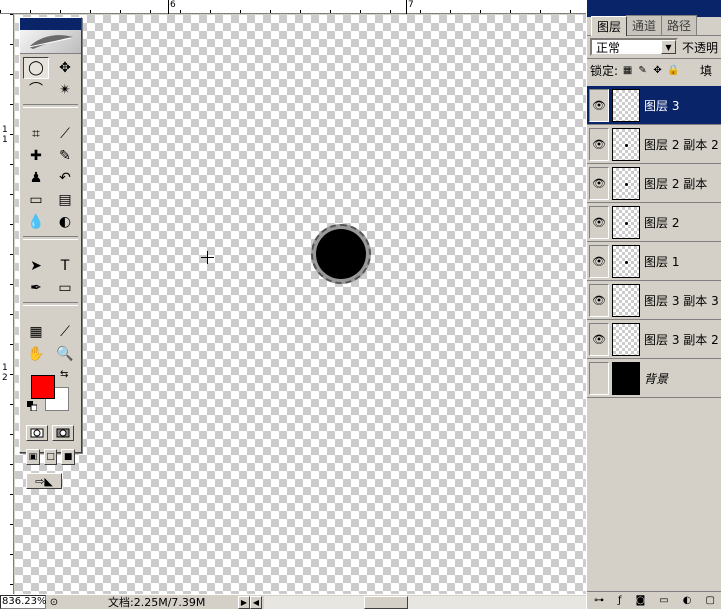 The image size is (721, 609). I want to click on marquee-tool-icon: ◯, so click(36, 68).